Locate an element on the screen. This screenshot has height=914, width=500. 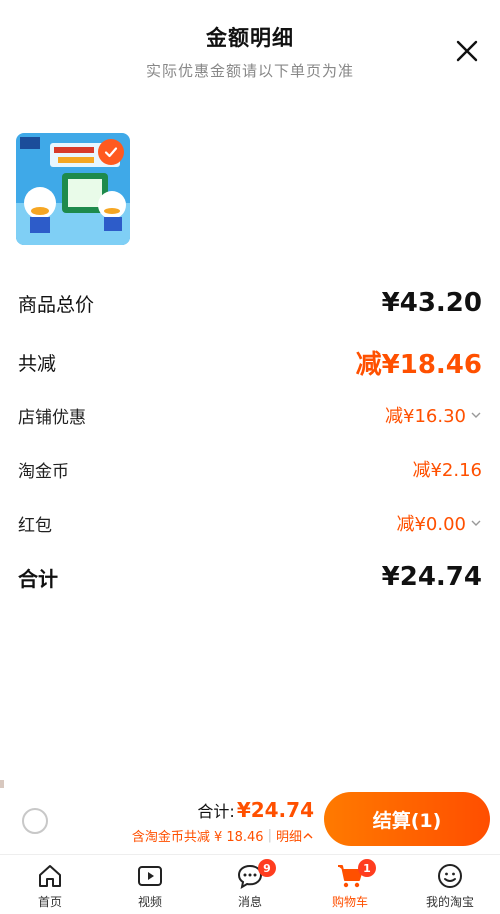
tab-message: 消息 9 is located at coordinates (250, 884).